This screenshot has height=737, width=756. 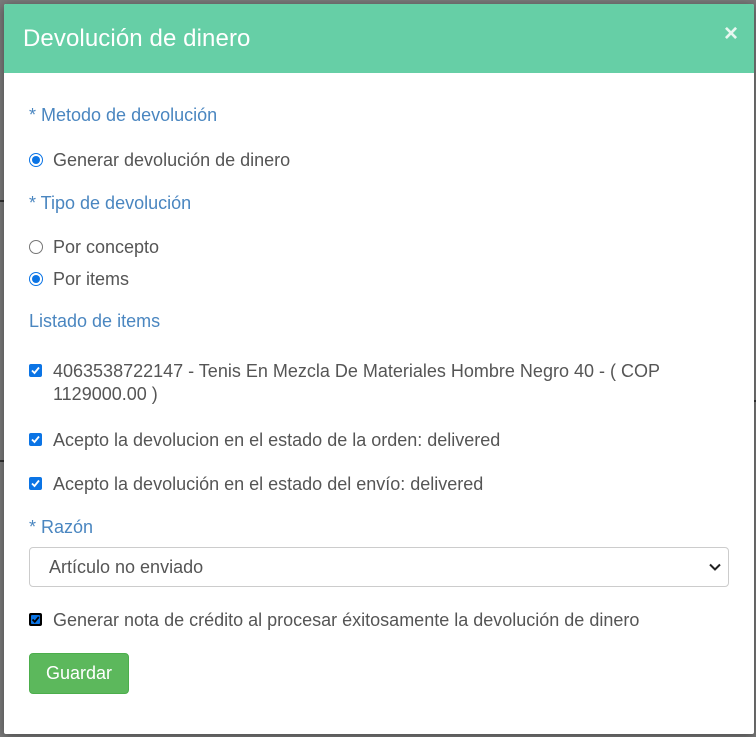 What do you see at coordinates (61, 527) in the screenshot?
I see `razon-label: * Razón` at bounding box center [61, 527].